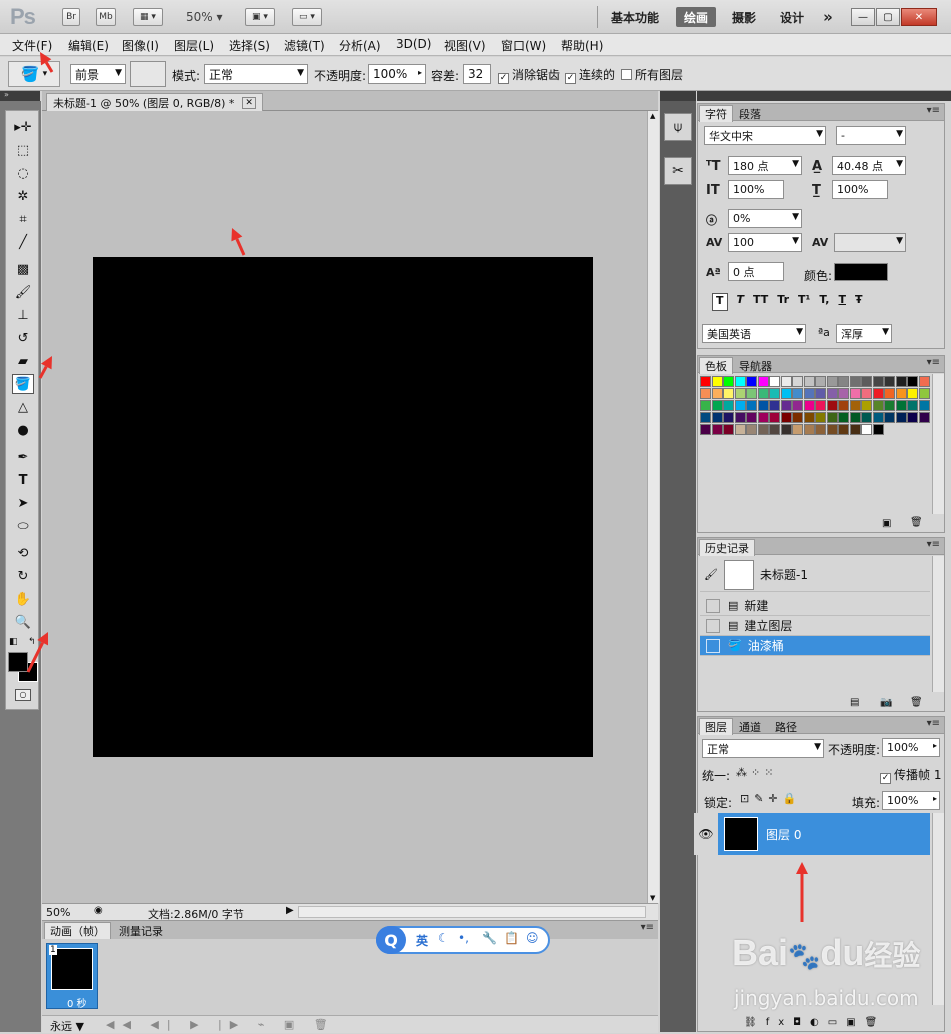  I want to click on pen-tool: ✒, so click(23, 457).